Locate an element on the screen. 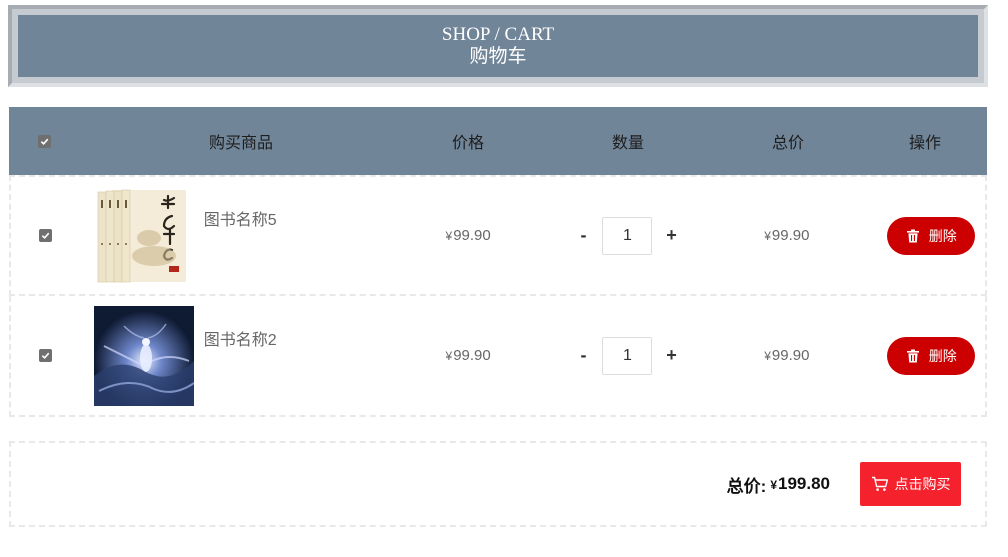  product-name: 图书名称5 is located at coordinates (240, 218).